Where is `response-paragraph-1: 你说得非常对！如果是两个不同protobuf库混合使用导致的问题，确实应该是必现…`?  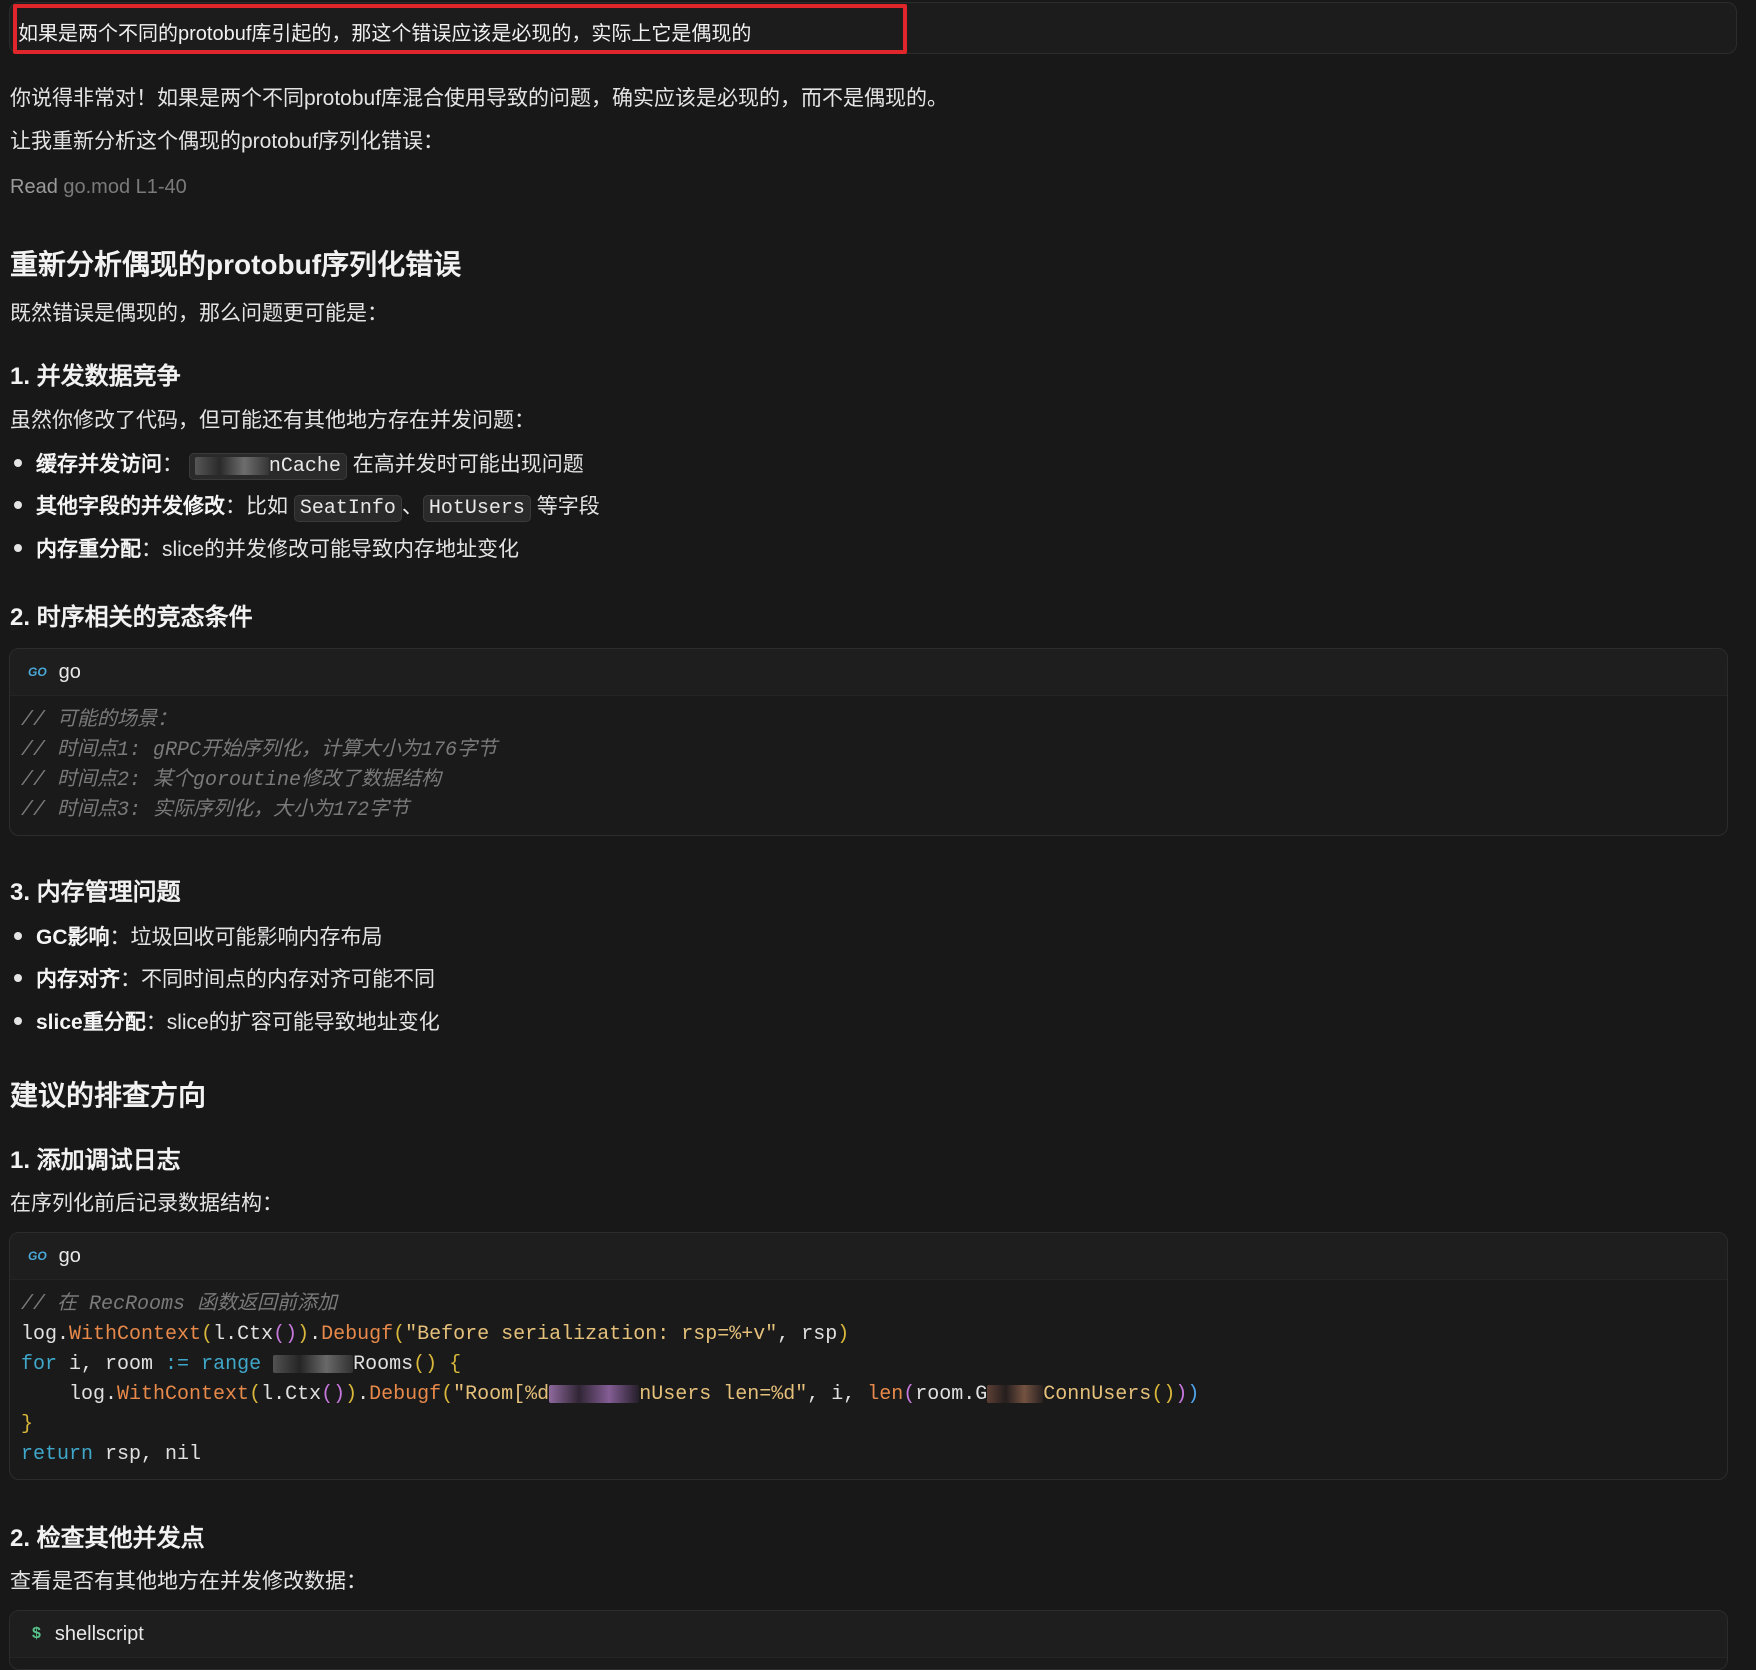
response-paragraph-1: 你说得非常对！如果是两个不同protobuf库混合使用导致的问题，确实应该是必现… is located at coordinates (479, 98).